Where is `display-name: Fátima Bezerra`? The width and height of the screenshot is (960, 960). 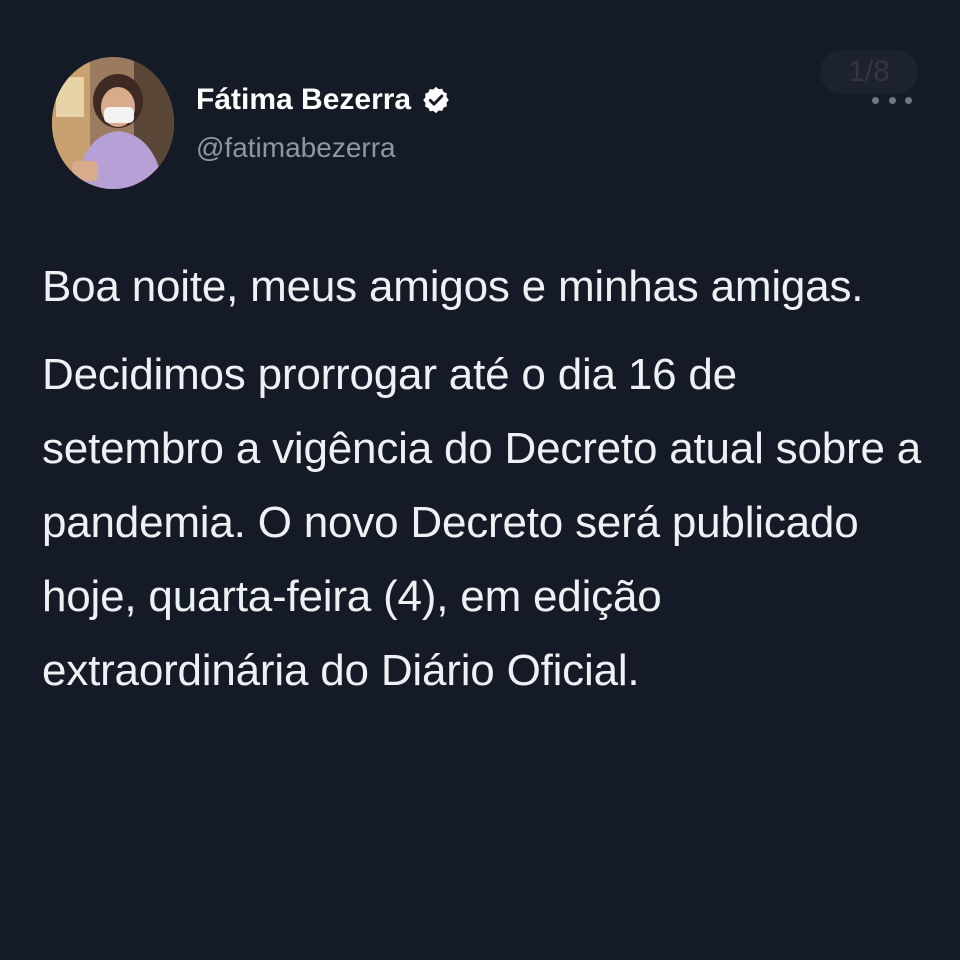 display-name: Fátima Bezerra is located at coordinates (303, 100).